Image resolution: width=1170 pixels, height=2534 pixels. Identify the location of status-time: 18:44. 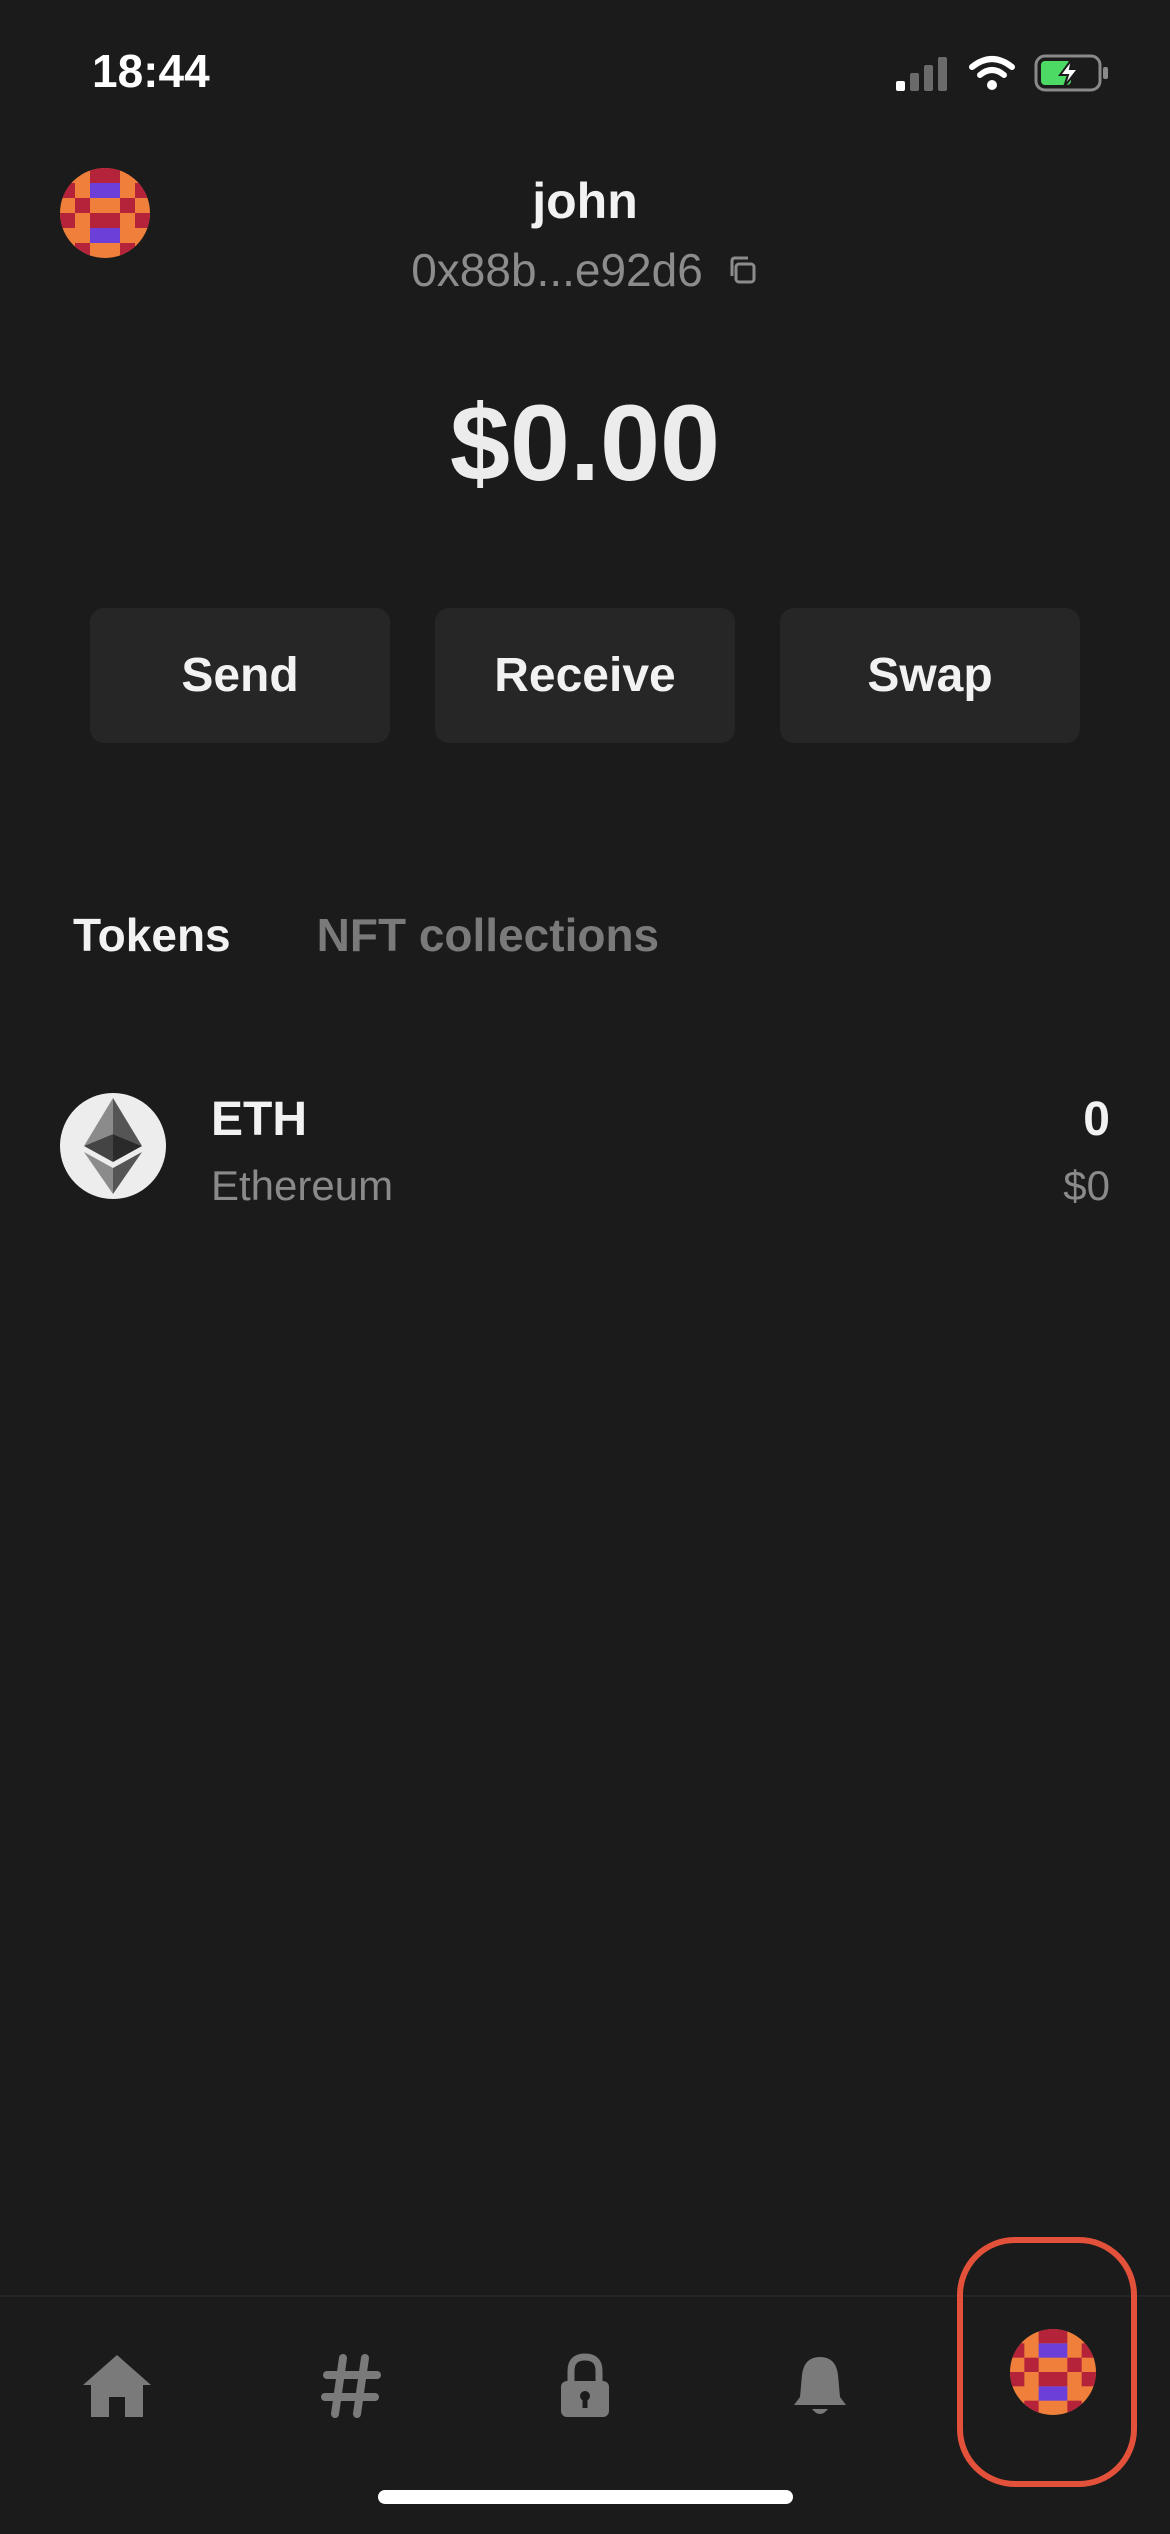
(151, 71).